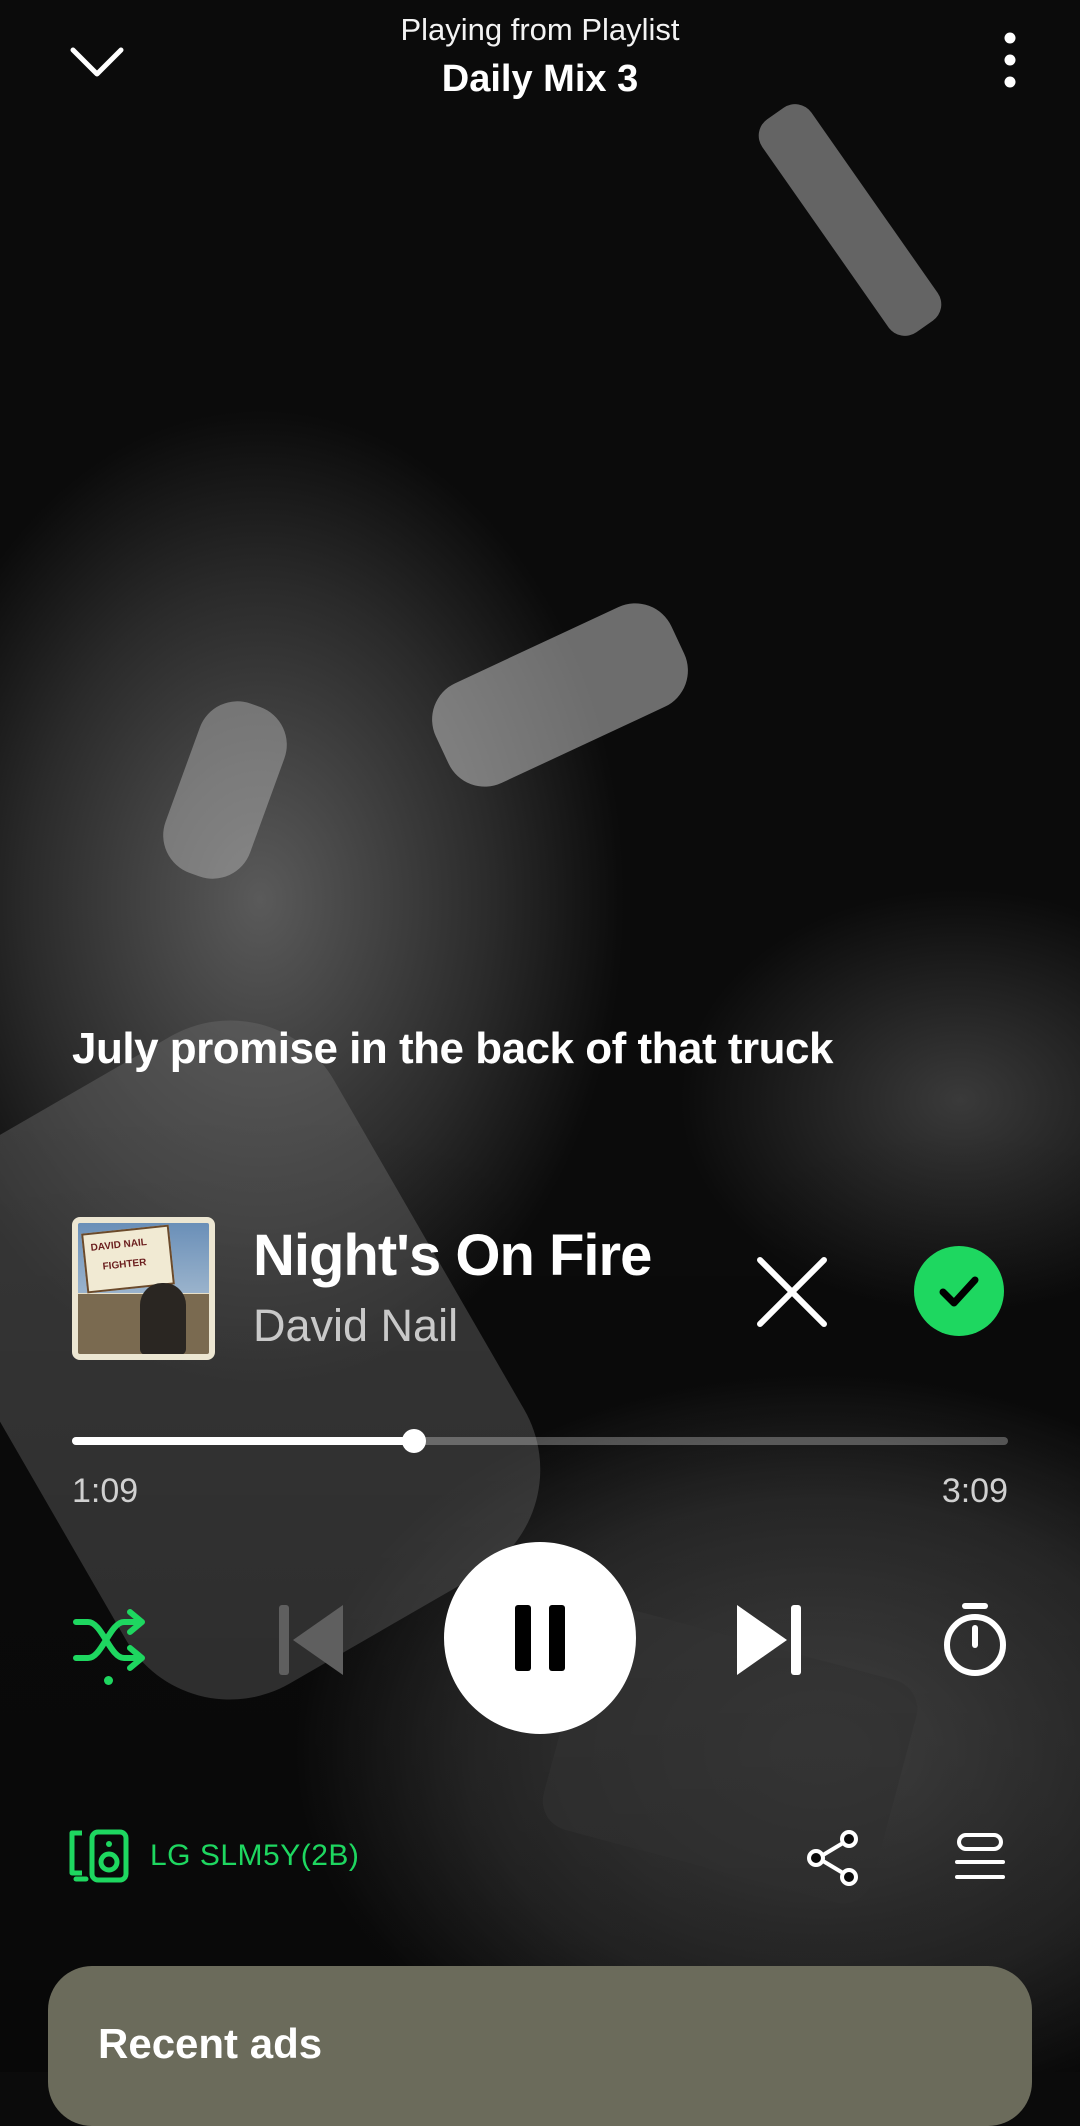  Describe the element at coordinates (243, 1441) in the screenshot. I see `seek-bar-fill` at that location.